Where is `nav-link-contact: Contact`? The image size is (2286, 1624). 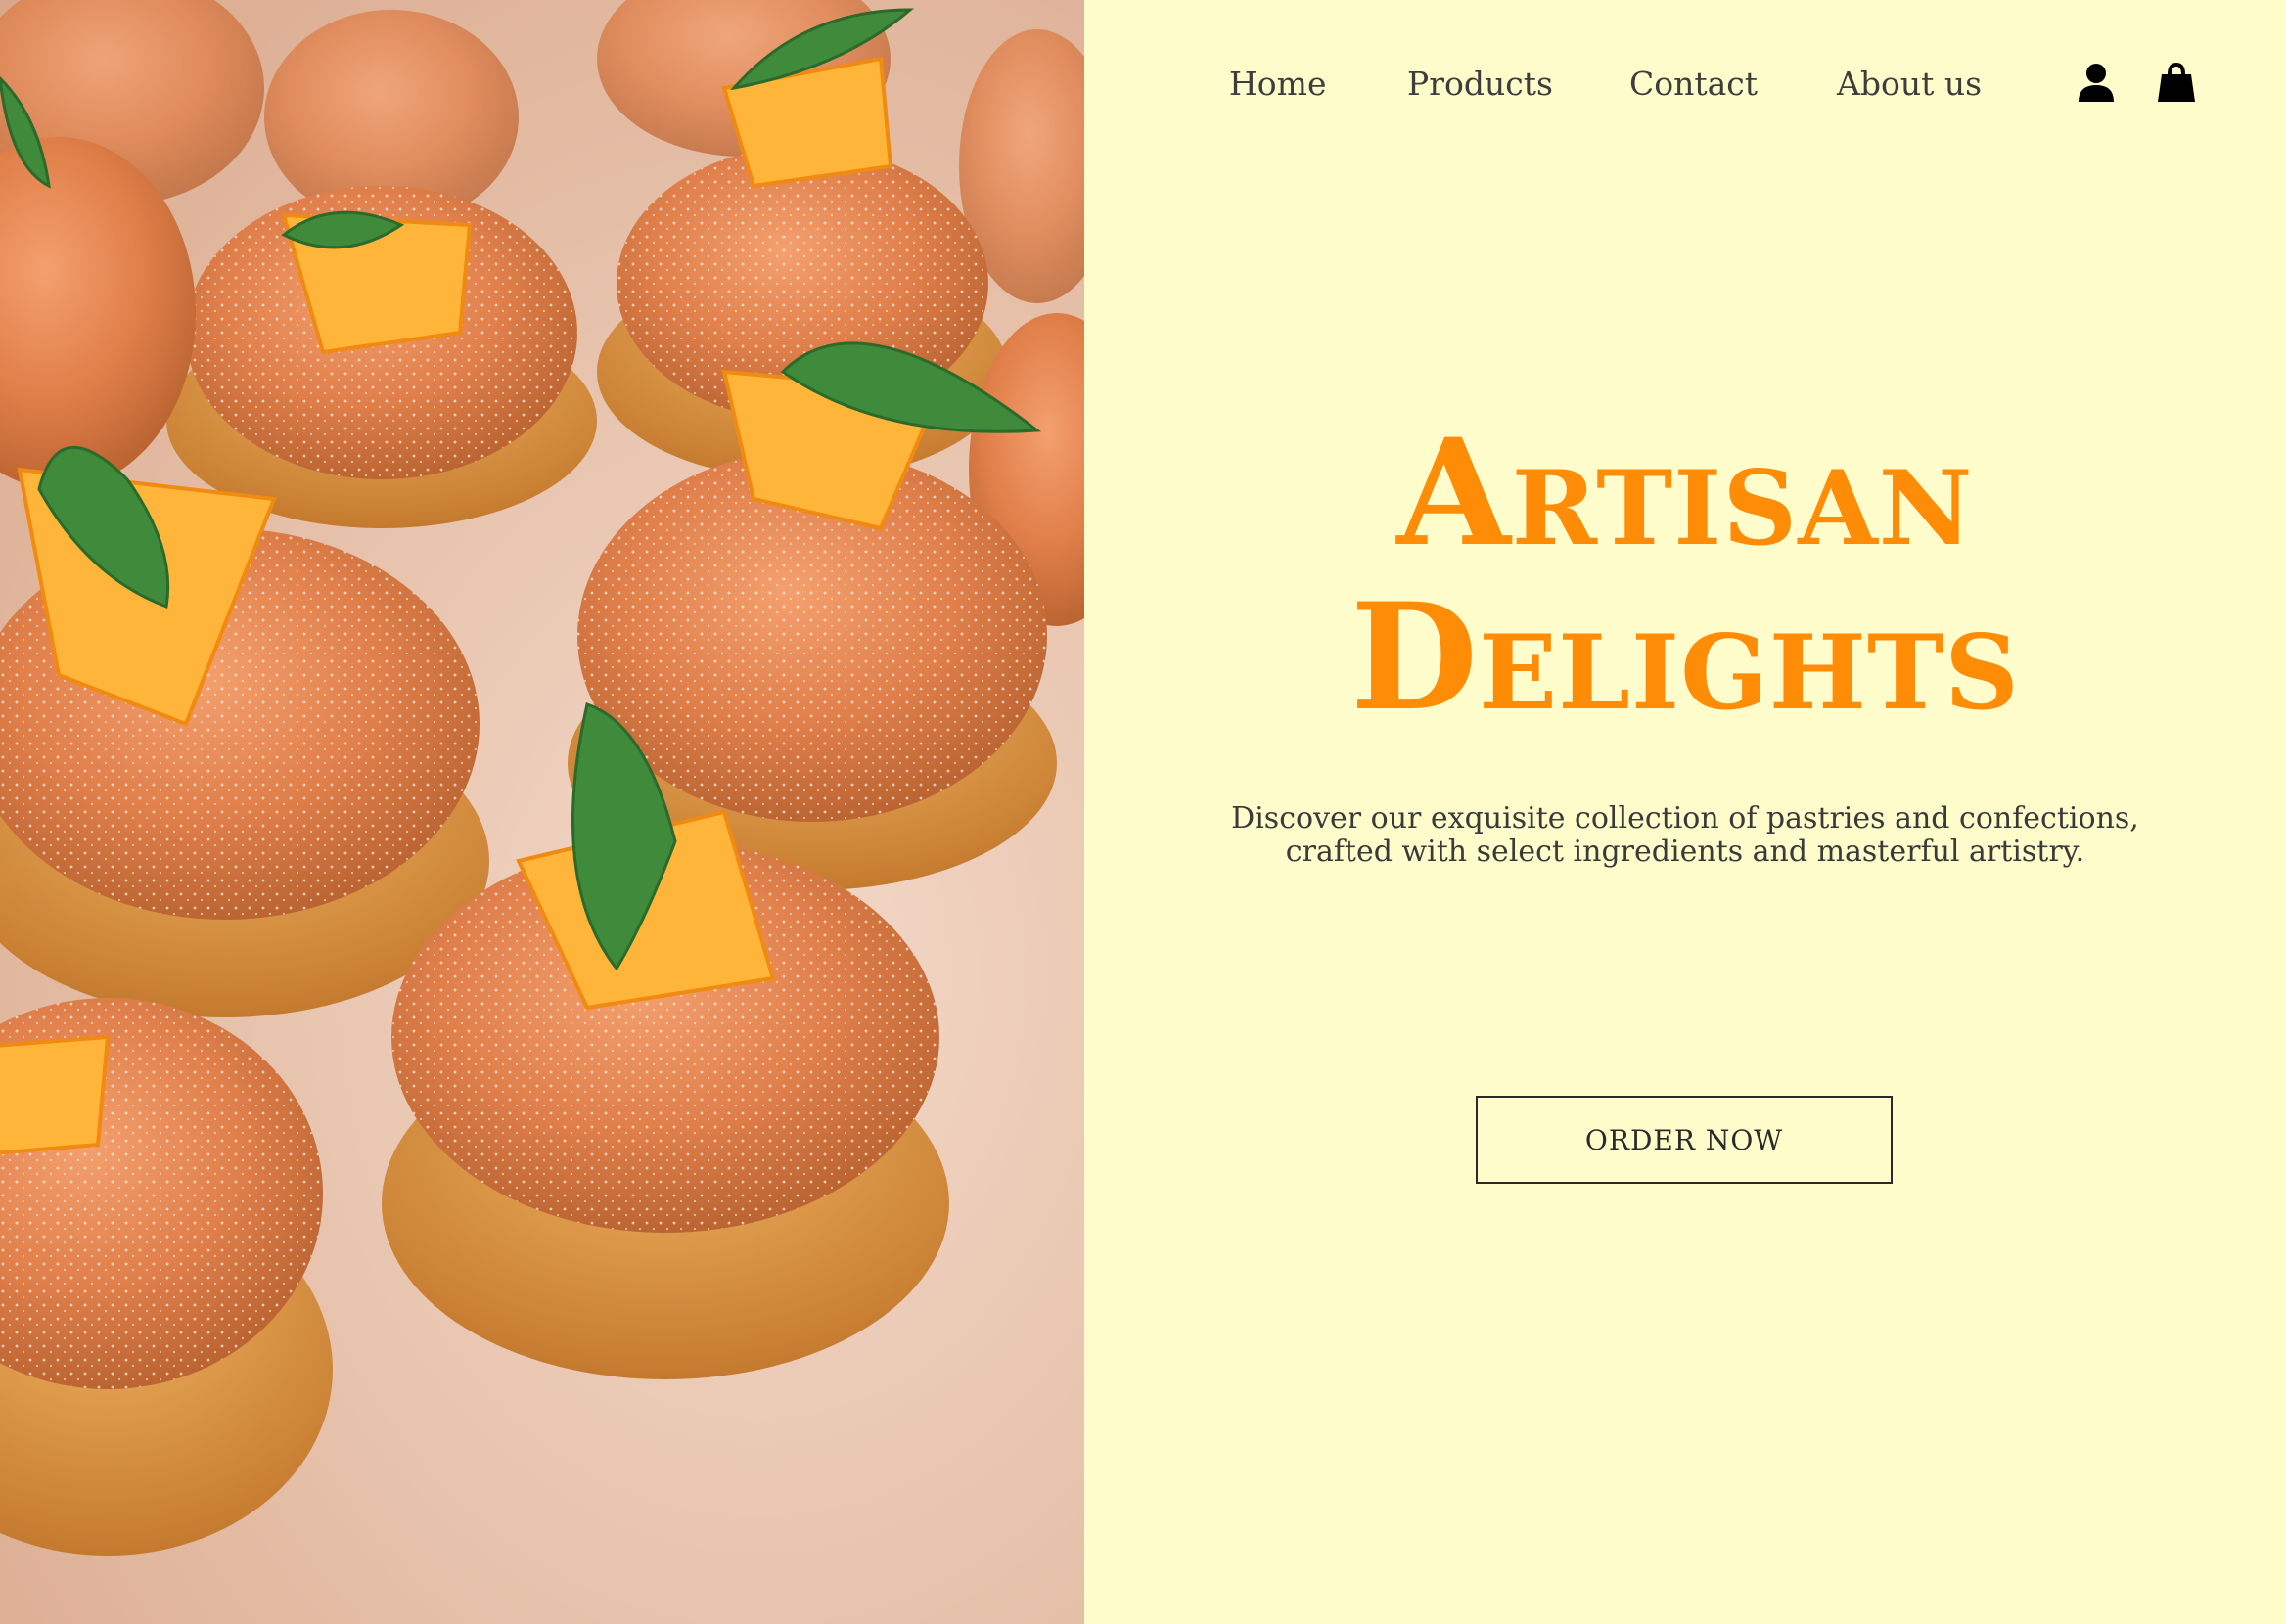
nav-link-contact: Contact is located at coordinates (1693, 84).